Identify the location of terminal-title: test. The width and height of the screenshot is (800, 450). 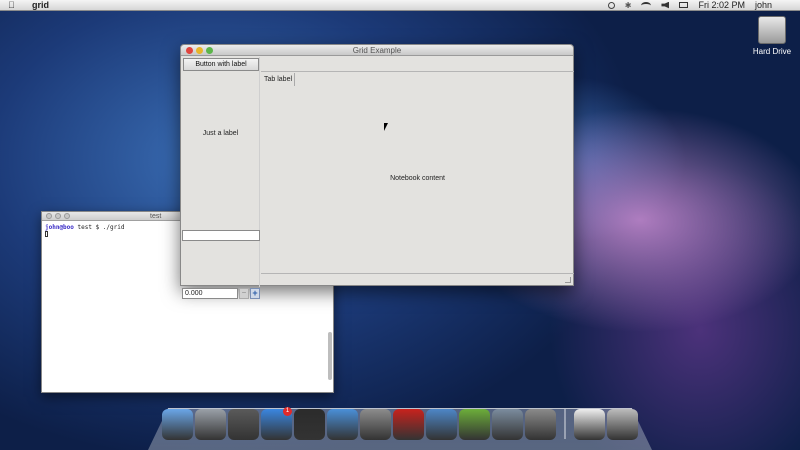
(156, 216).